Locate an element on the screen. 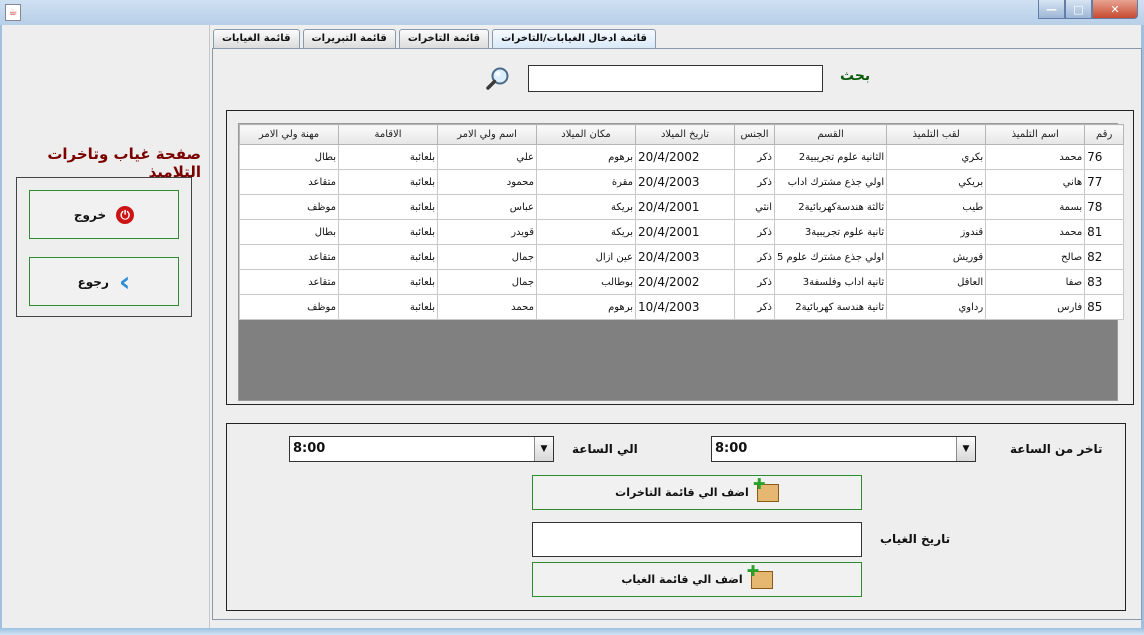  table-cell: رداوي is located at coordinates (936, 307).